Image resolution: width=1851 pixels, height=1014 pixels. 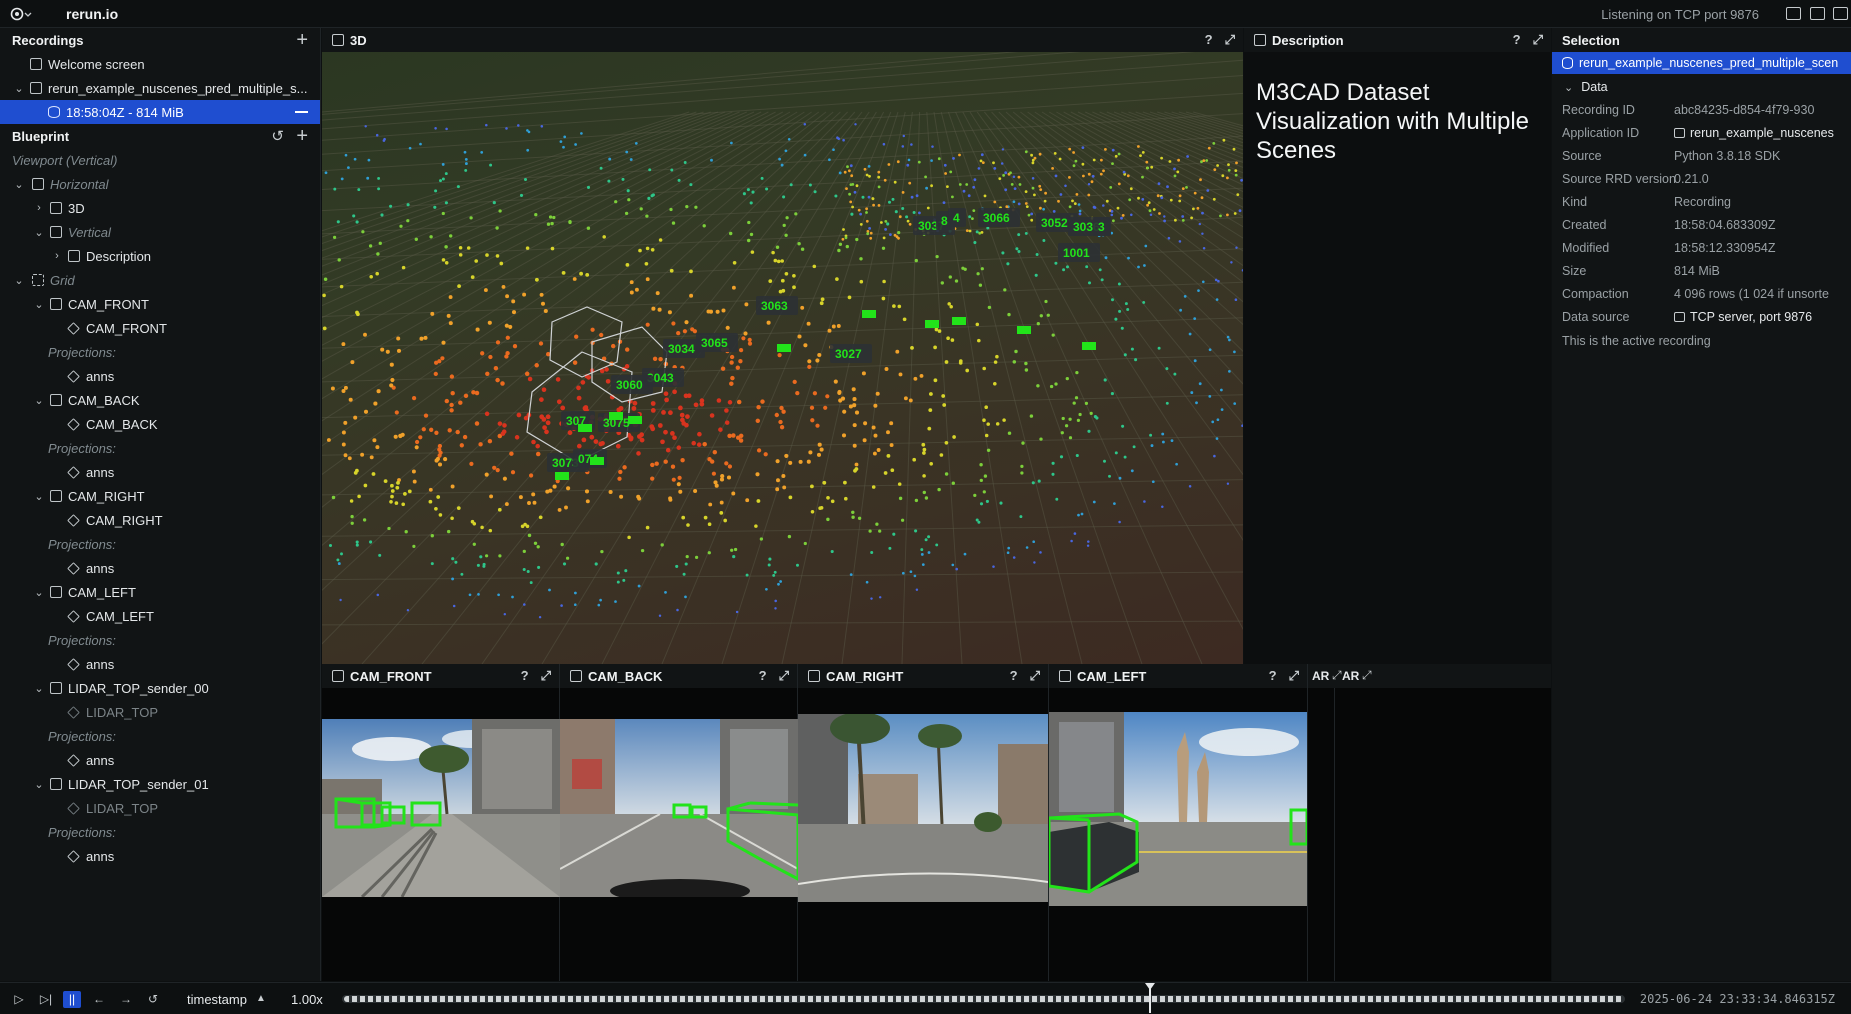 I want to click on container-grid: ⌄ Grid, so click(x=160, y=280).